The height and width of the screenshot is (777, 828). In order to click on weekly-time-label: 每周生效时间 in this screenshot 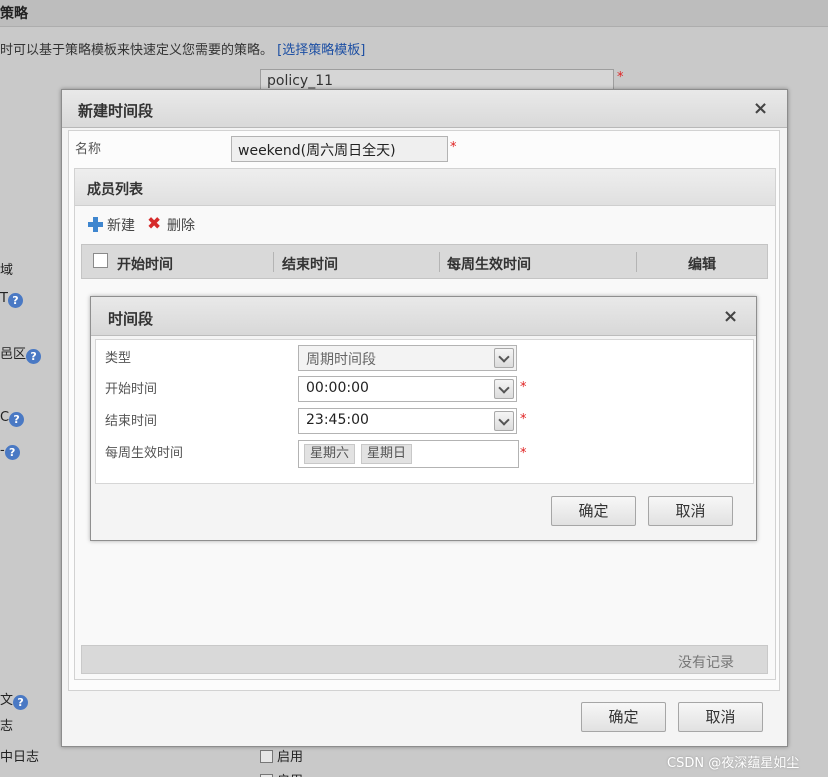, I will do `click(144, 453)`.